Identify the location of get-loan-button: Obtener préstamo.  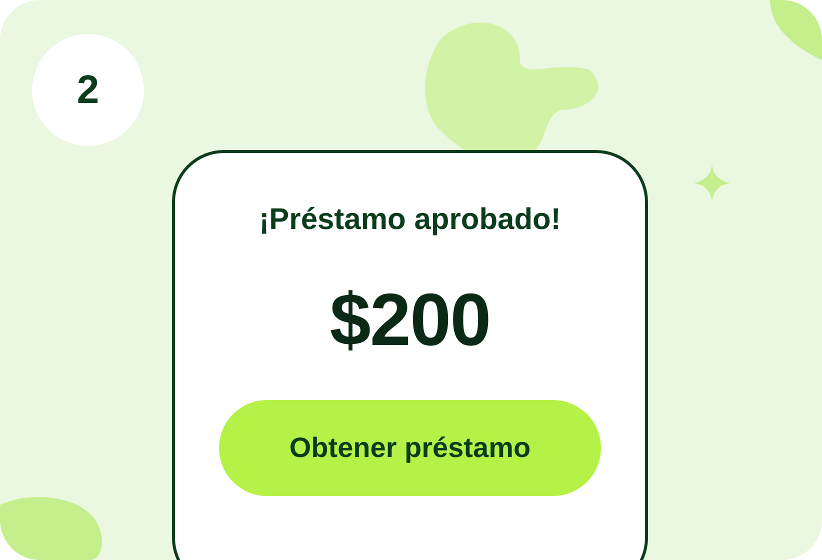
(410, 448).